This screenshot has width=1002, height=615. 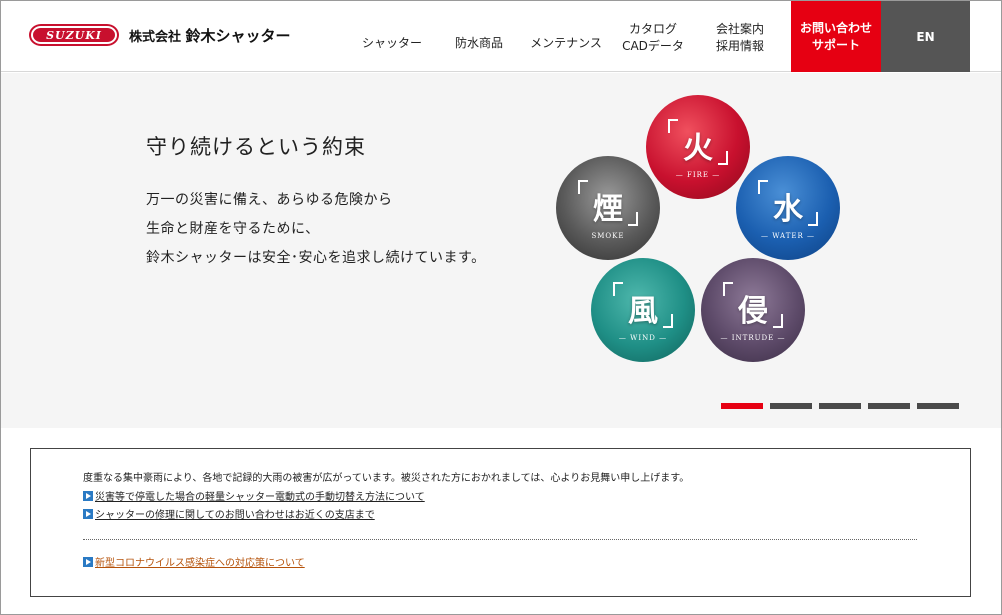 I want to click on intrude-caption: — INTRUDE —, so click(x=753, y=338).